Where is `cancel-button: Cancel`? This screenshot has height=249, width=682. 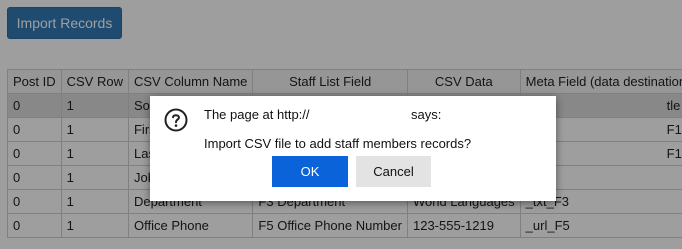
cancel-button: Cancel is located at coordinates (393, 171).